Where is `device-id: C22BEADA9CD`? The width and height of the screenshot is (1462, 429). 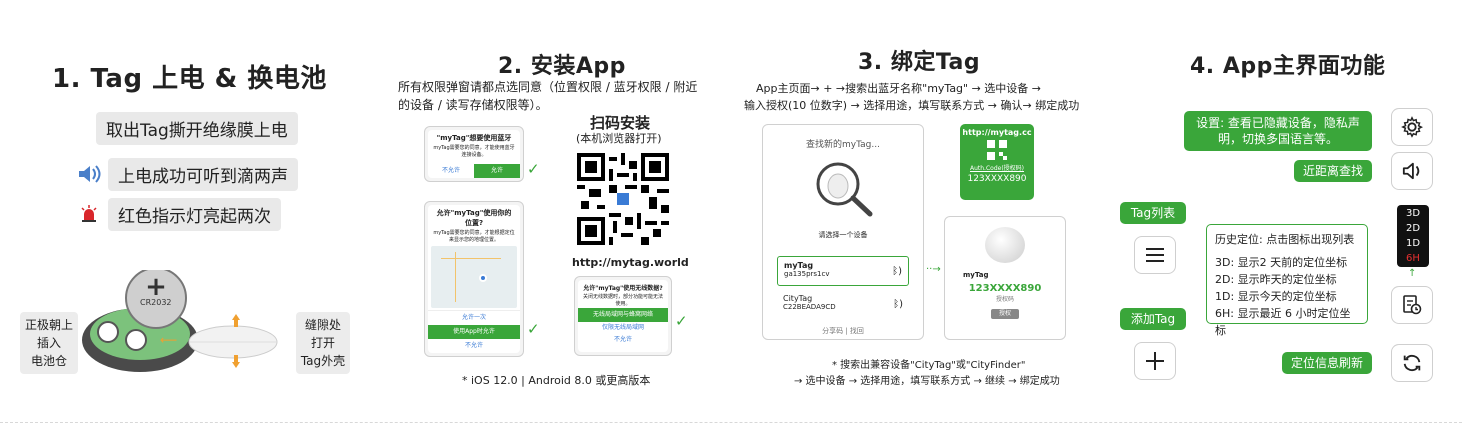
device-id: C22BEADA9CD is located at coordinates (809, 307).